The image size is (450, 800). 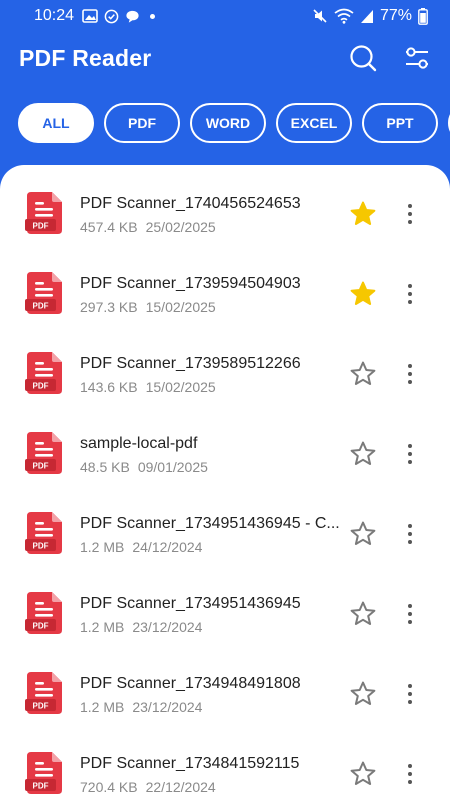 I want to click on search-button, so click(x=363, y=58).